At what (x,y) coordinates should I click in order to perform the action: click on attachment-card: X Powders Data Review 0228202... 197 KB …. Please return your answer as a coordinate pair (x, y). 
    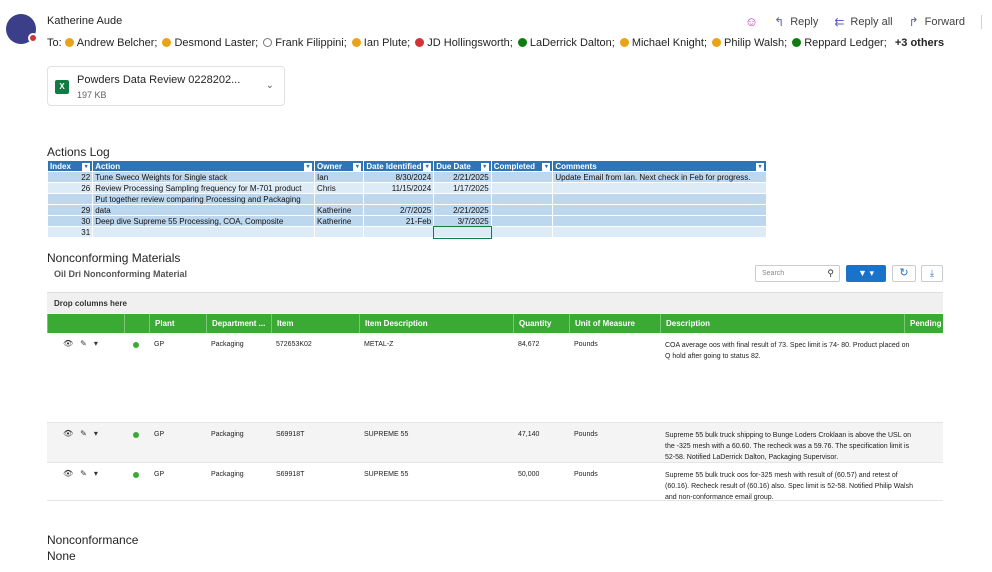
    Looking at the image, I should click on (166, 86).